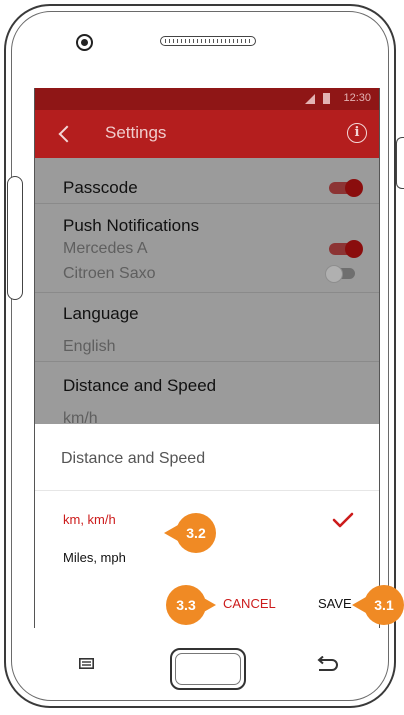 Image resolution: width=404 pixels, height=715 pixels. I want to click on status-time: 12:30, so click(357, 98).